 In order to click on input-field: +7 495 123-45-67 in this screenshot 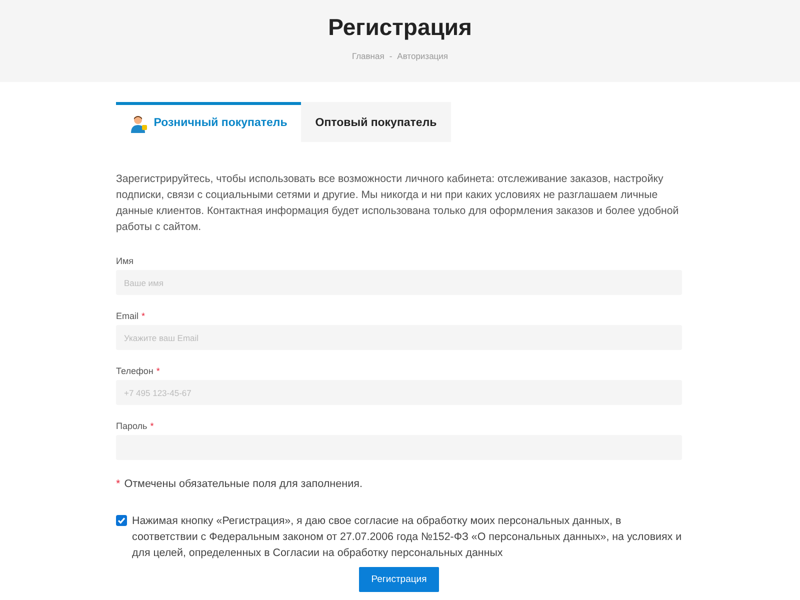, I will do `click(399, 392)`.